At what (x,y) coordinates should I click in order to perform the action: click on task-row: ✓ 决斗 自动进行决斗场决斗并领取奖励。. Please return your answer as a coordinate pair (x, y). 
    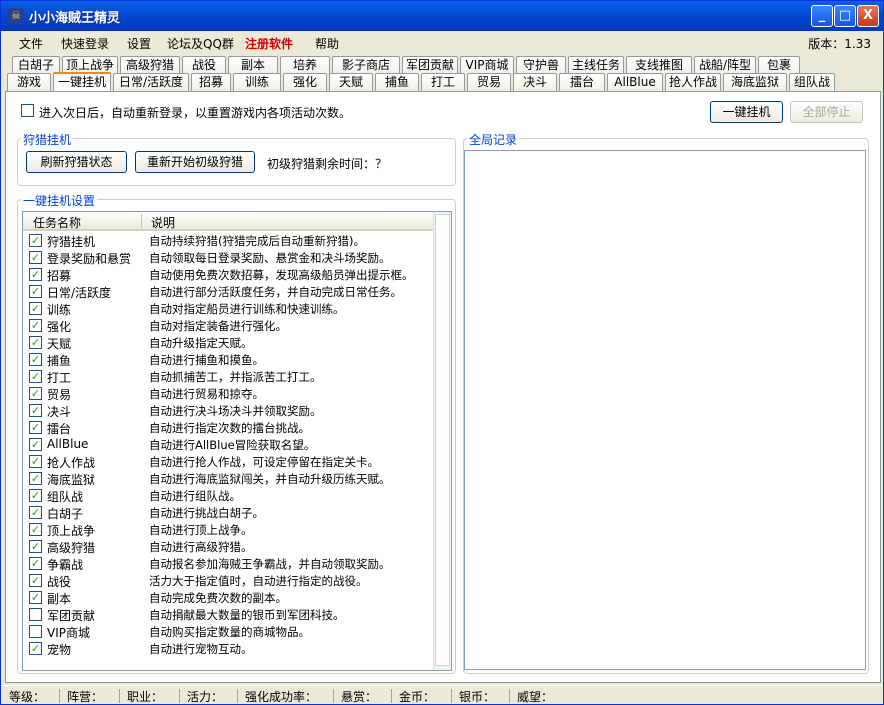
    Looking at the image, I should click on (228, 410).